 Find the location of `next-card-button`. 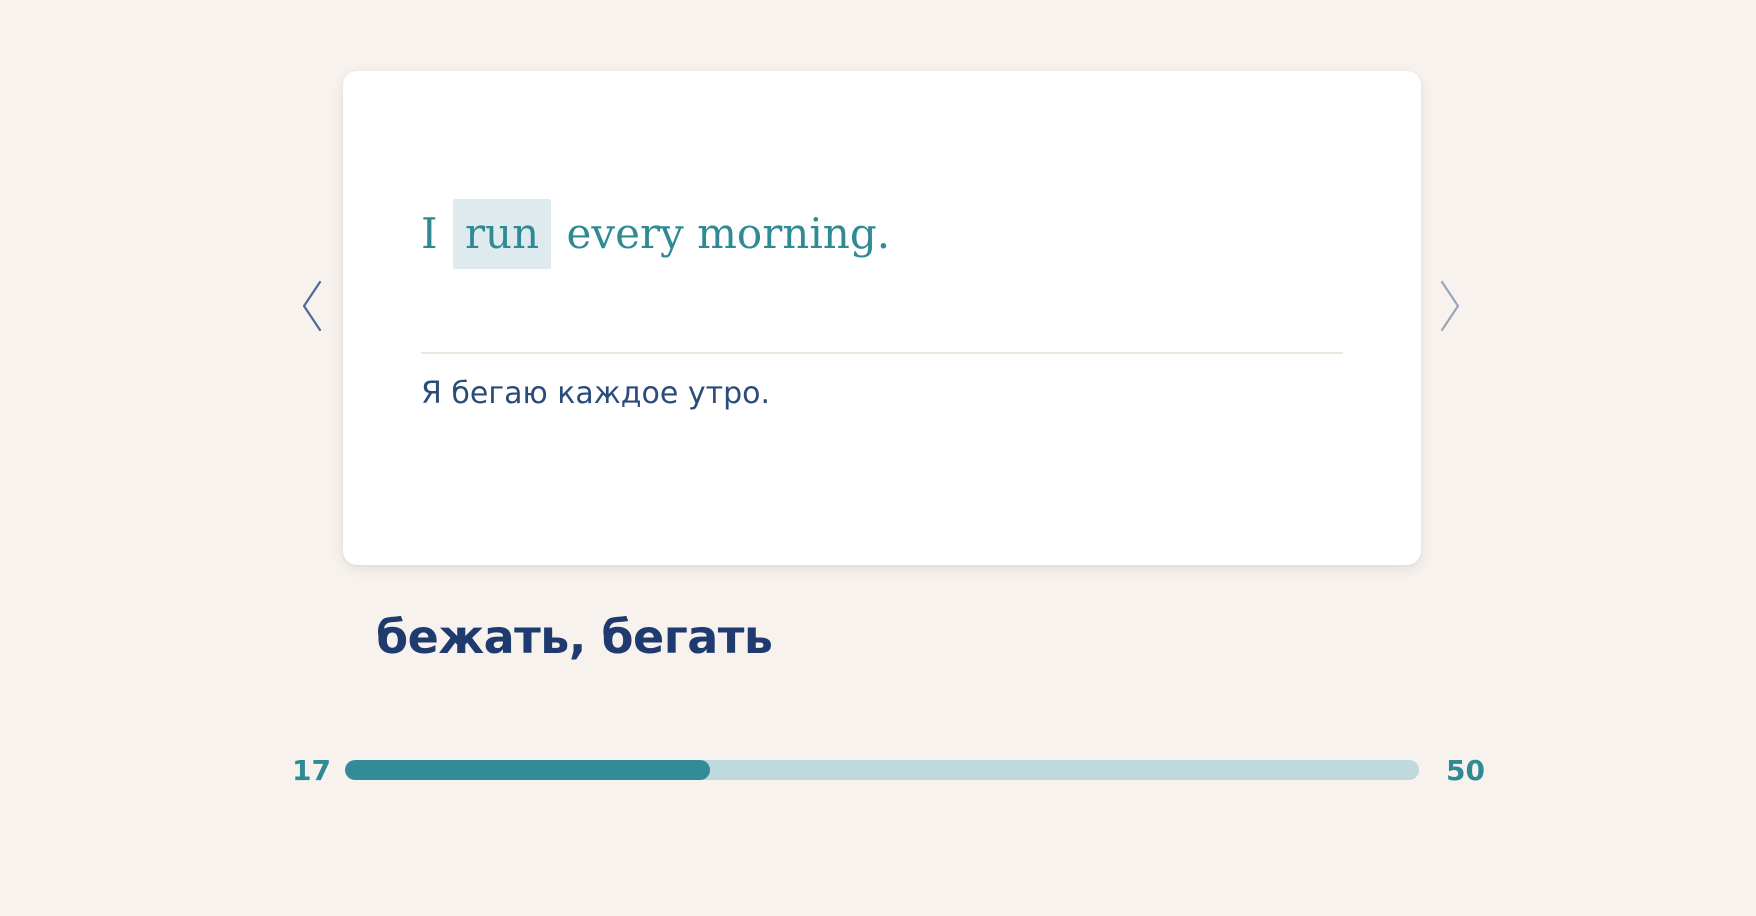

next-card-button is located at coordinates (1449, 306).